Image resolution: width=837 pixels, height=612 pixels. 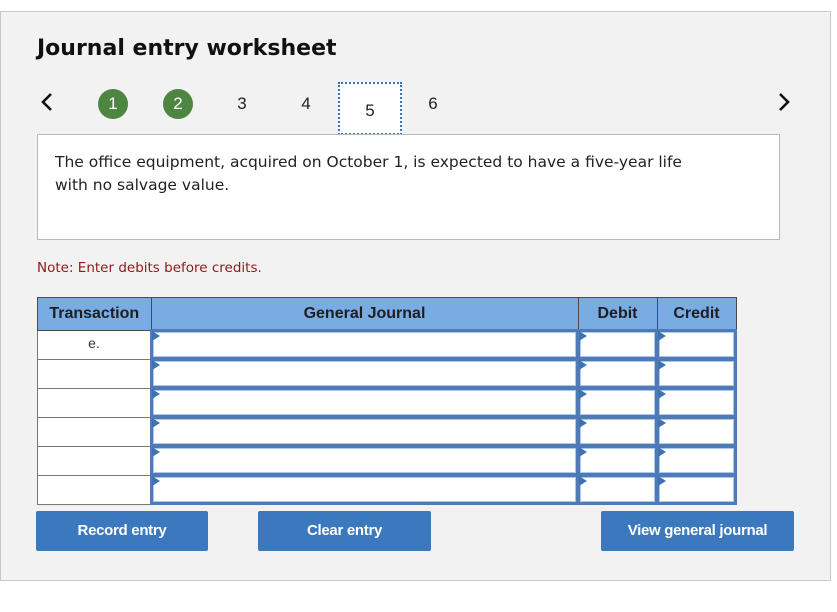 What do you see at coordinates (242, 104) in the screenshot?
I see `step-3: 3` at bounding box center [242, 104].